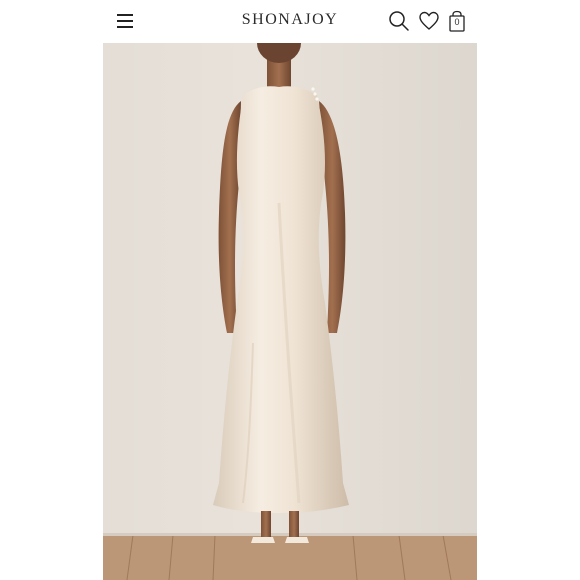  I want to click on site-header: SHONAJOY 0, so click(290, 21).